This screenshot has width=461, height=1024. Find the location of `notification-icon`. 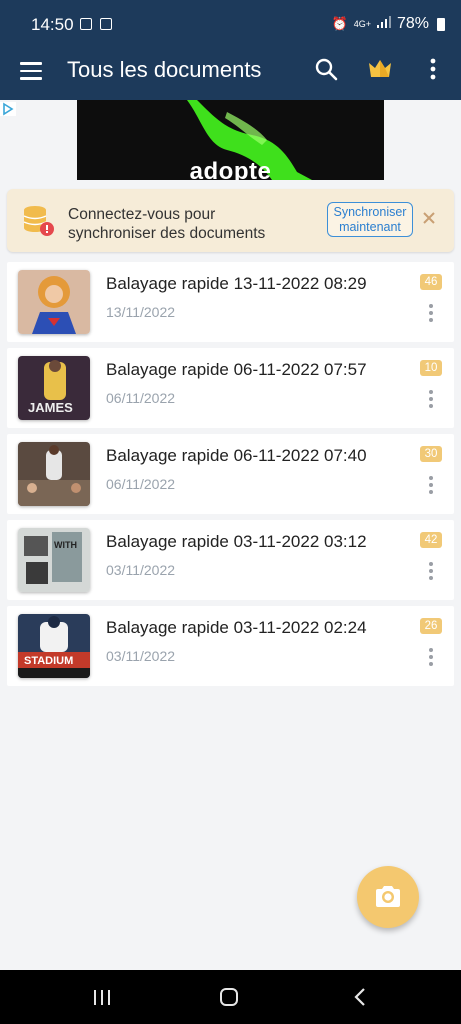

notification-icon is located at coordinates (106, 24).